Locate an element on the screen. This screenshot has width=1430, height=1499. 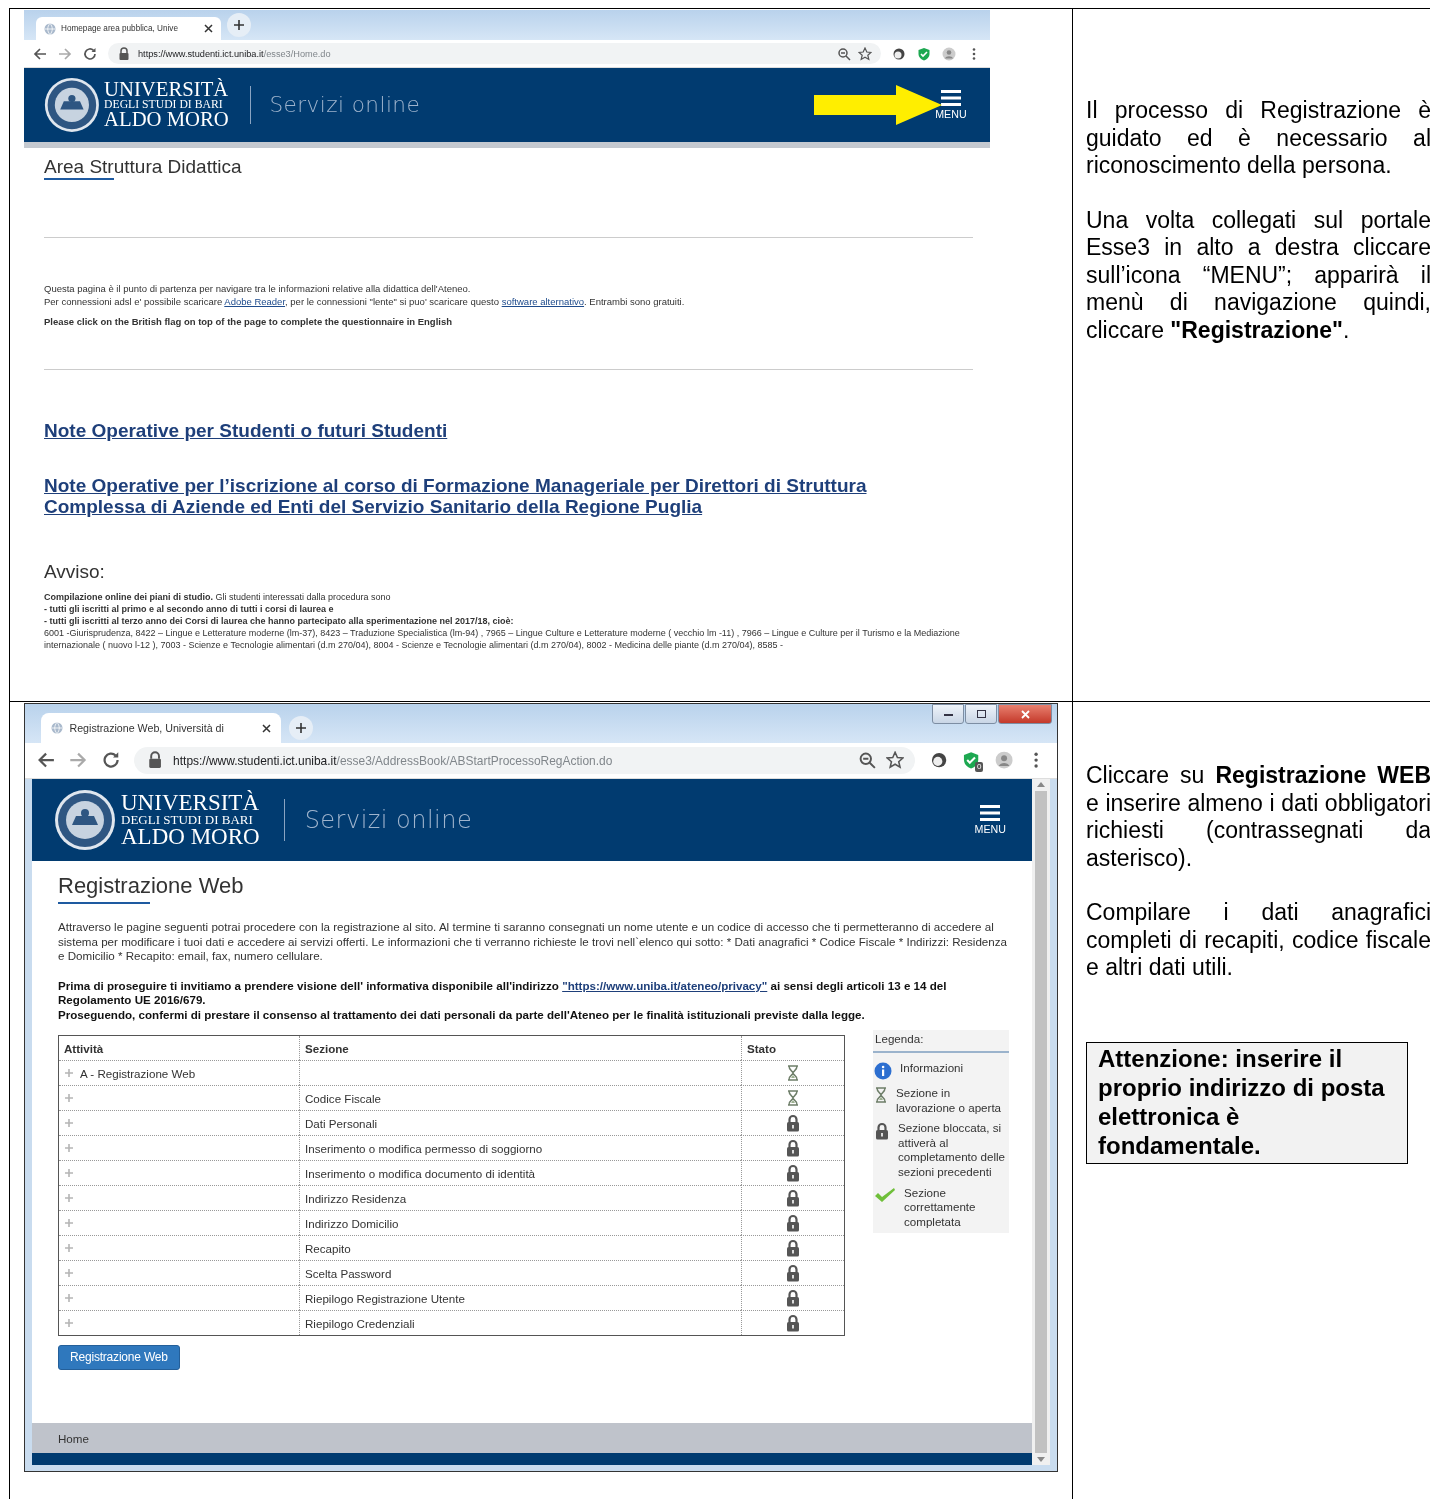
tab-title: Homepage area pubblica, Unive is located at coordinates (120, 28).